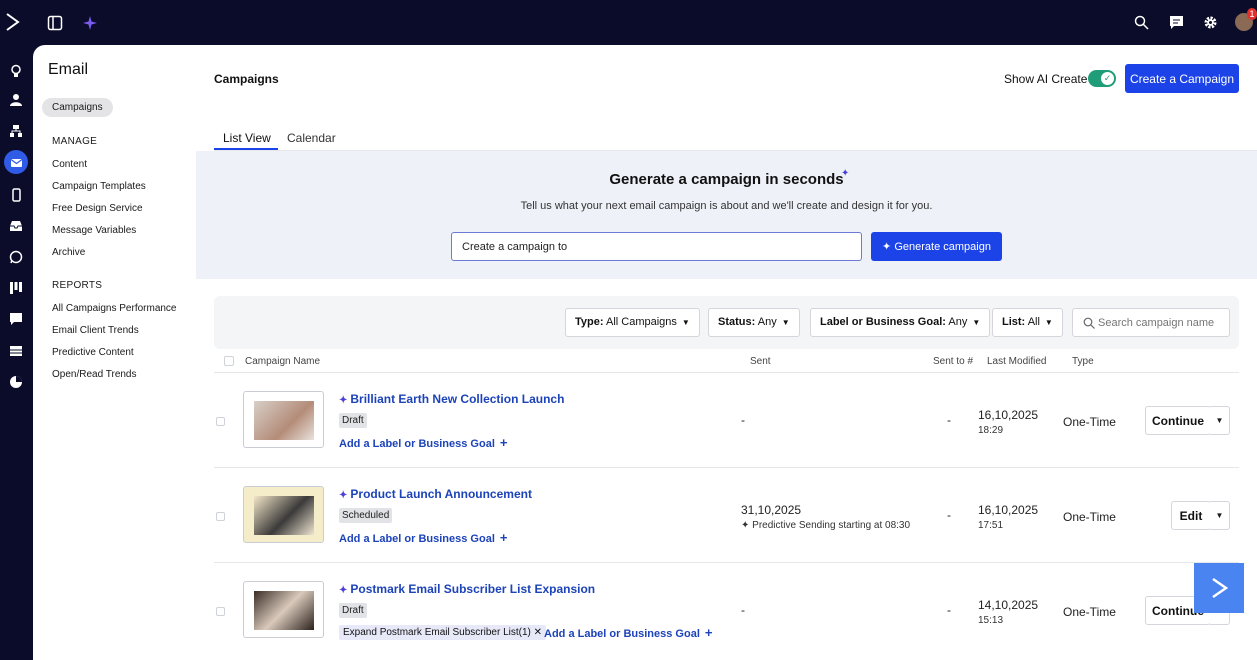  Describe the element at coordinates (16, 226) in the screenshot. I see `inbox-icon` at that location.